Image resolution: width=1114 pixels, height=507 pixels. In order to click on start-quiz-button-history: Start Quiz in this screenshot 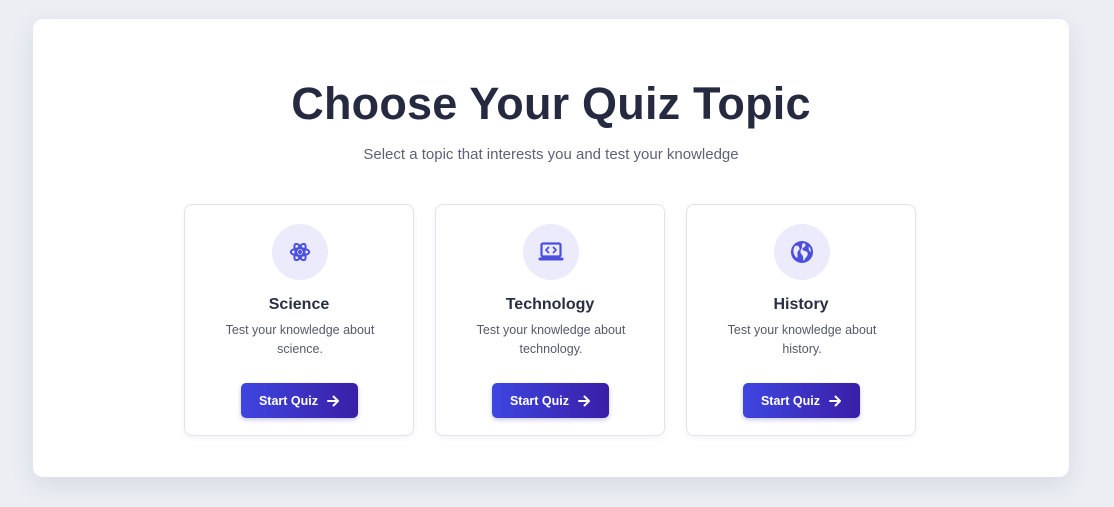, I will do `click(801, 400)`.